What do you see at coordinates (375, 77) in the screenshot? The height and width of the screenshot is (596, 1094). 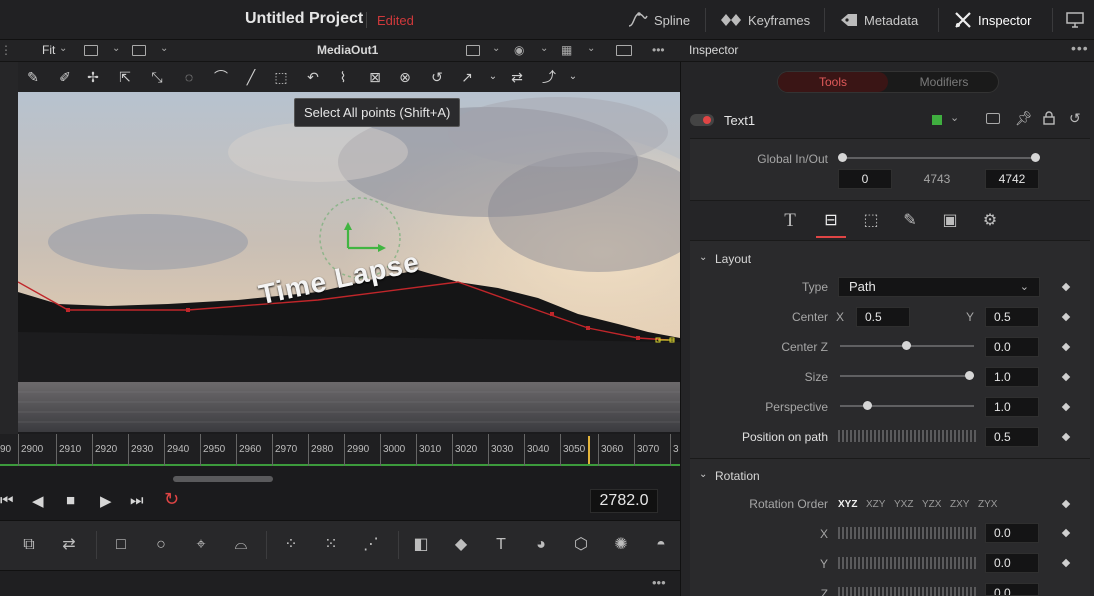 I see `zoom-region-icon: ⊠` at bounding box center [375, 77].